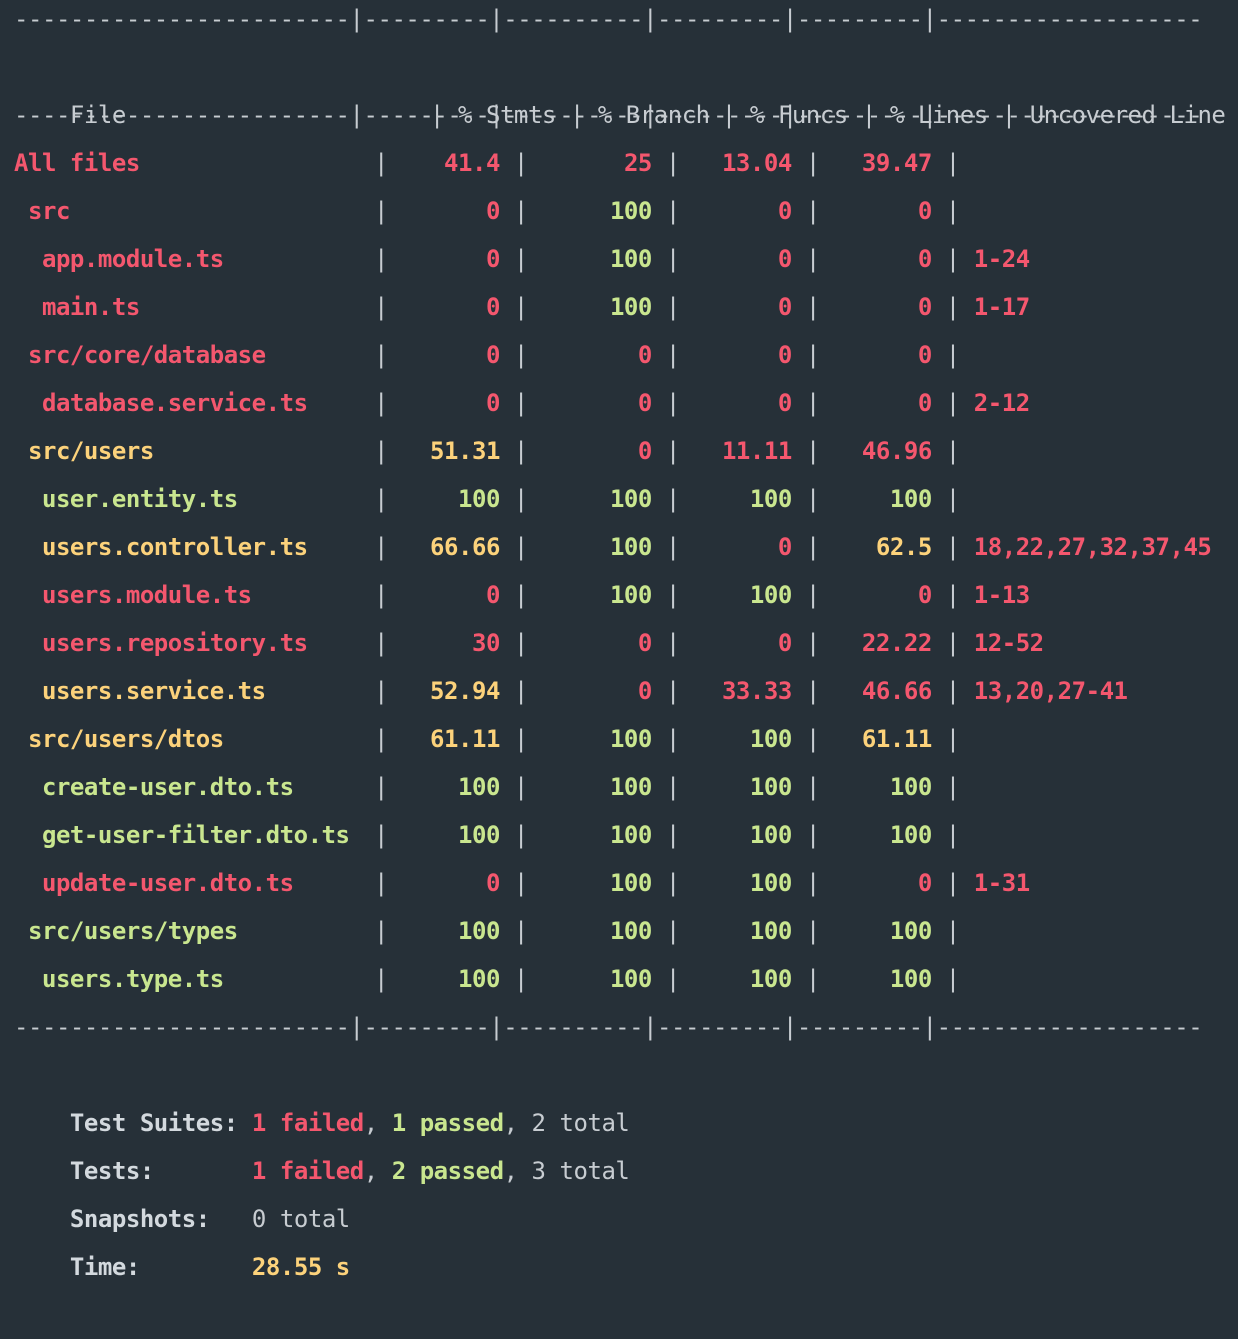 Image resolution: width=1238 pixels, height=1339 pixels. Describe the element at coordinates (187, 499) in the screenshot. I see `file-cell: user.entity.ts` at that location.